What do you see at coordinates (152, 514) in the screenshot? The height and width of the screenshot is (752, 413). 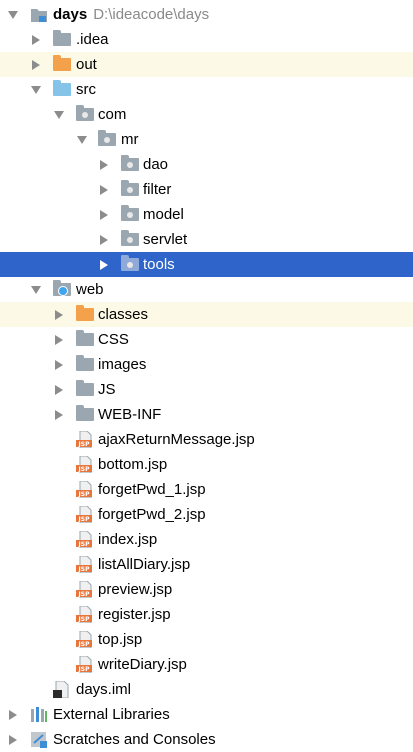 I see `tree-item-label: forgetPwd_2.jsp` at bounding box center [152, 514].